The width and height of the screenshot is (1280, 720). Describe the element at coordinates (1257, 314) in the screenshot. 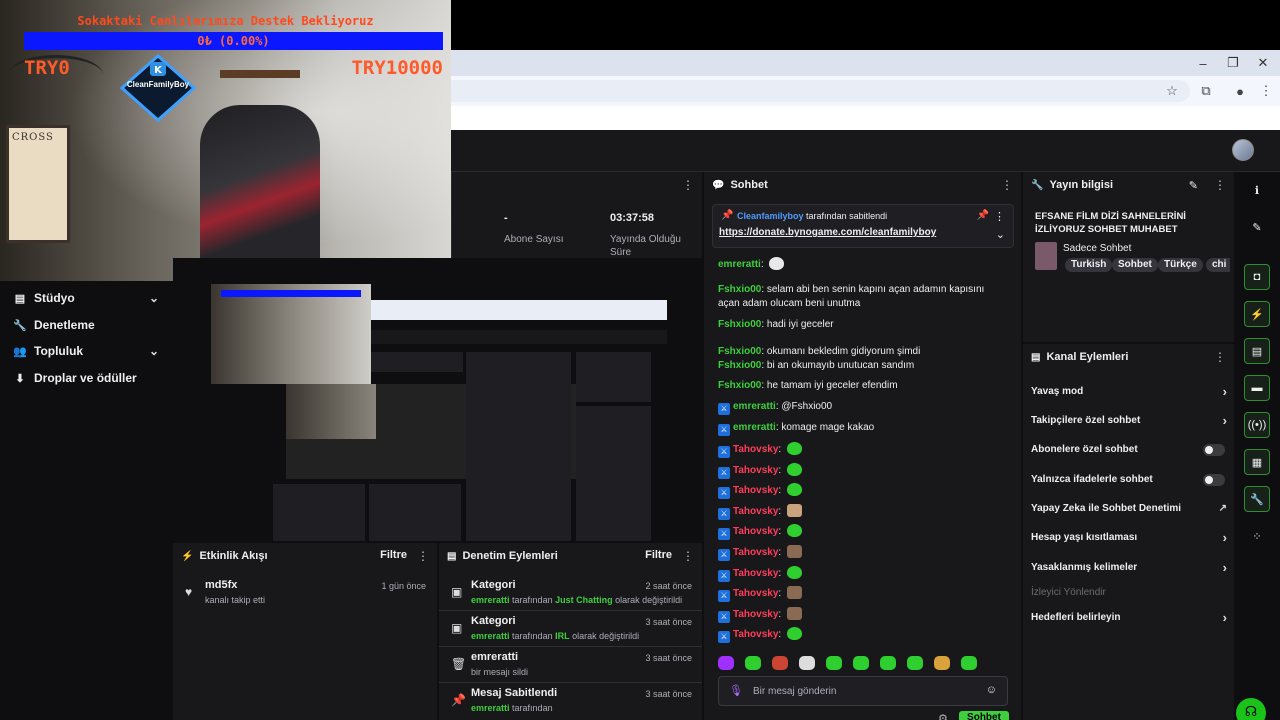

I see `lightning-icon: ⚡` at that location.